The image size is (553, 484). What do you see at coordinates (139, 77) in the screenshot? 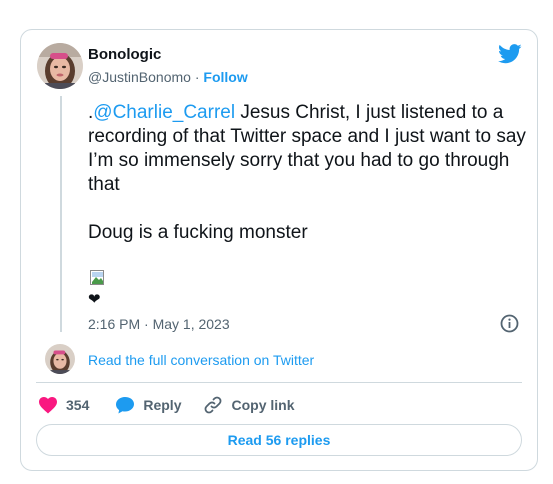
I see `author-handle: @JustinBonomo` at bounding box center [139, 77].